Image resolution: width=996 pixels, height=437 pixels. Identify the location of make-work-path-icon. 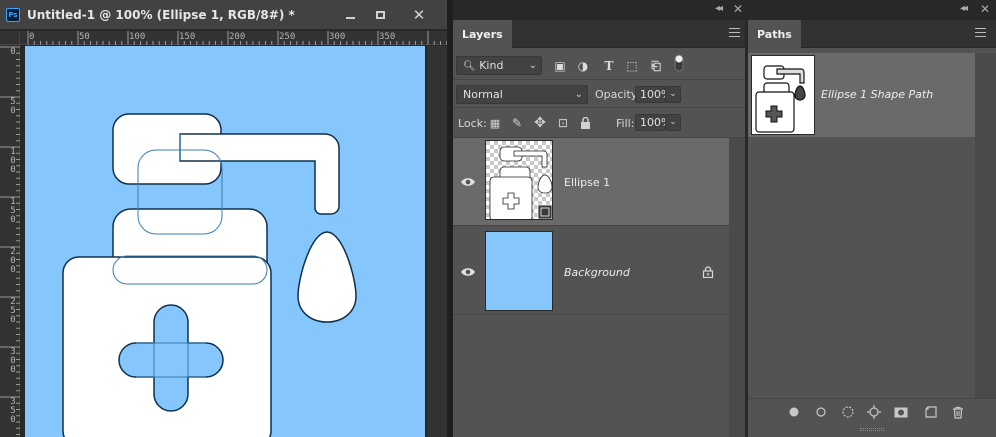
(874, 412).